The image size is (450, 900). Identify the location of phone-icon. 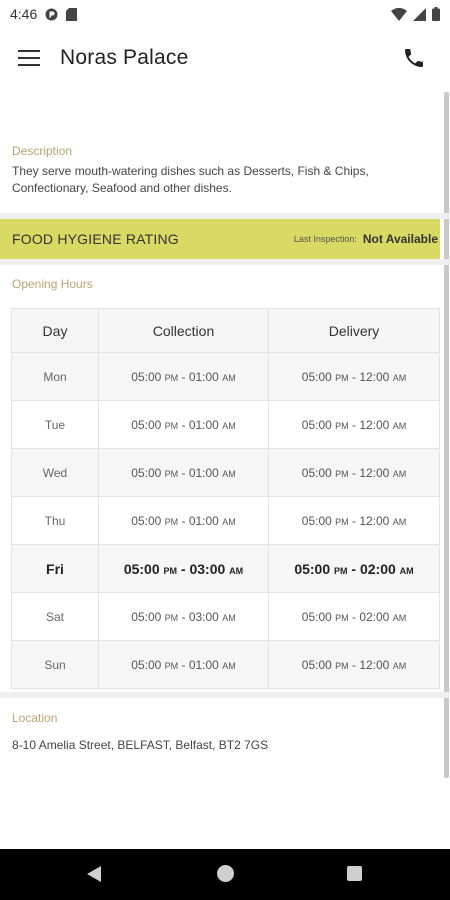
(414, 58).